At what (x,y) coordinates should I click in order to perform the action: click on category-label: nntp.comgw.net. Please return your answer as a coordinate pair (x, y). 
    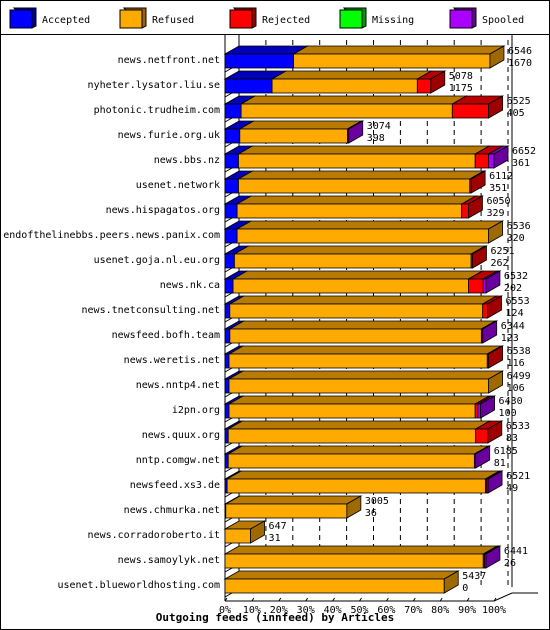
    Looking at the image, I should click on (178, 460).